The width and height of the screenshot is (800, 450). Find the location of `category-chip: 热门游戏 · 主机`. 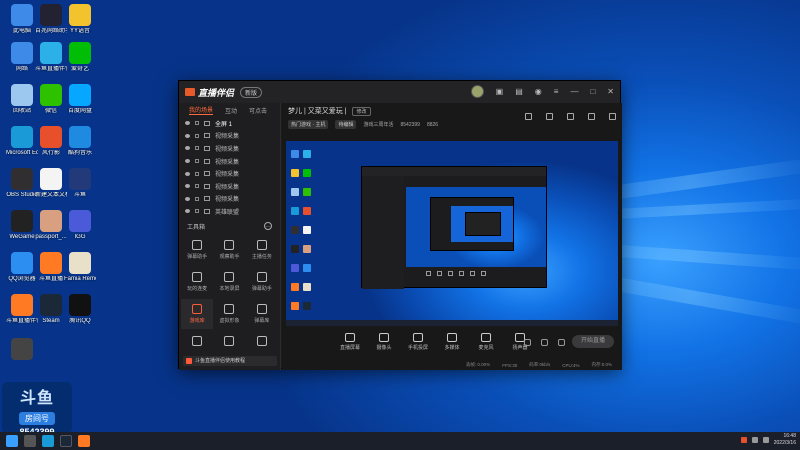

category-chip: 热门游戏 · 主机 is located at coordinates (308, 124).